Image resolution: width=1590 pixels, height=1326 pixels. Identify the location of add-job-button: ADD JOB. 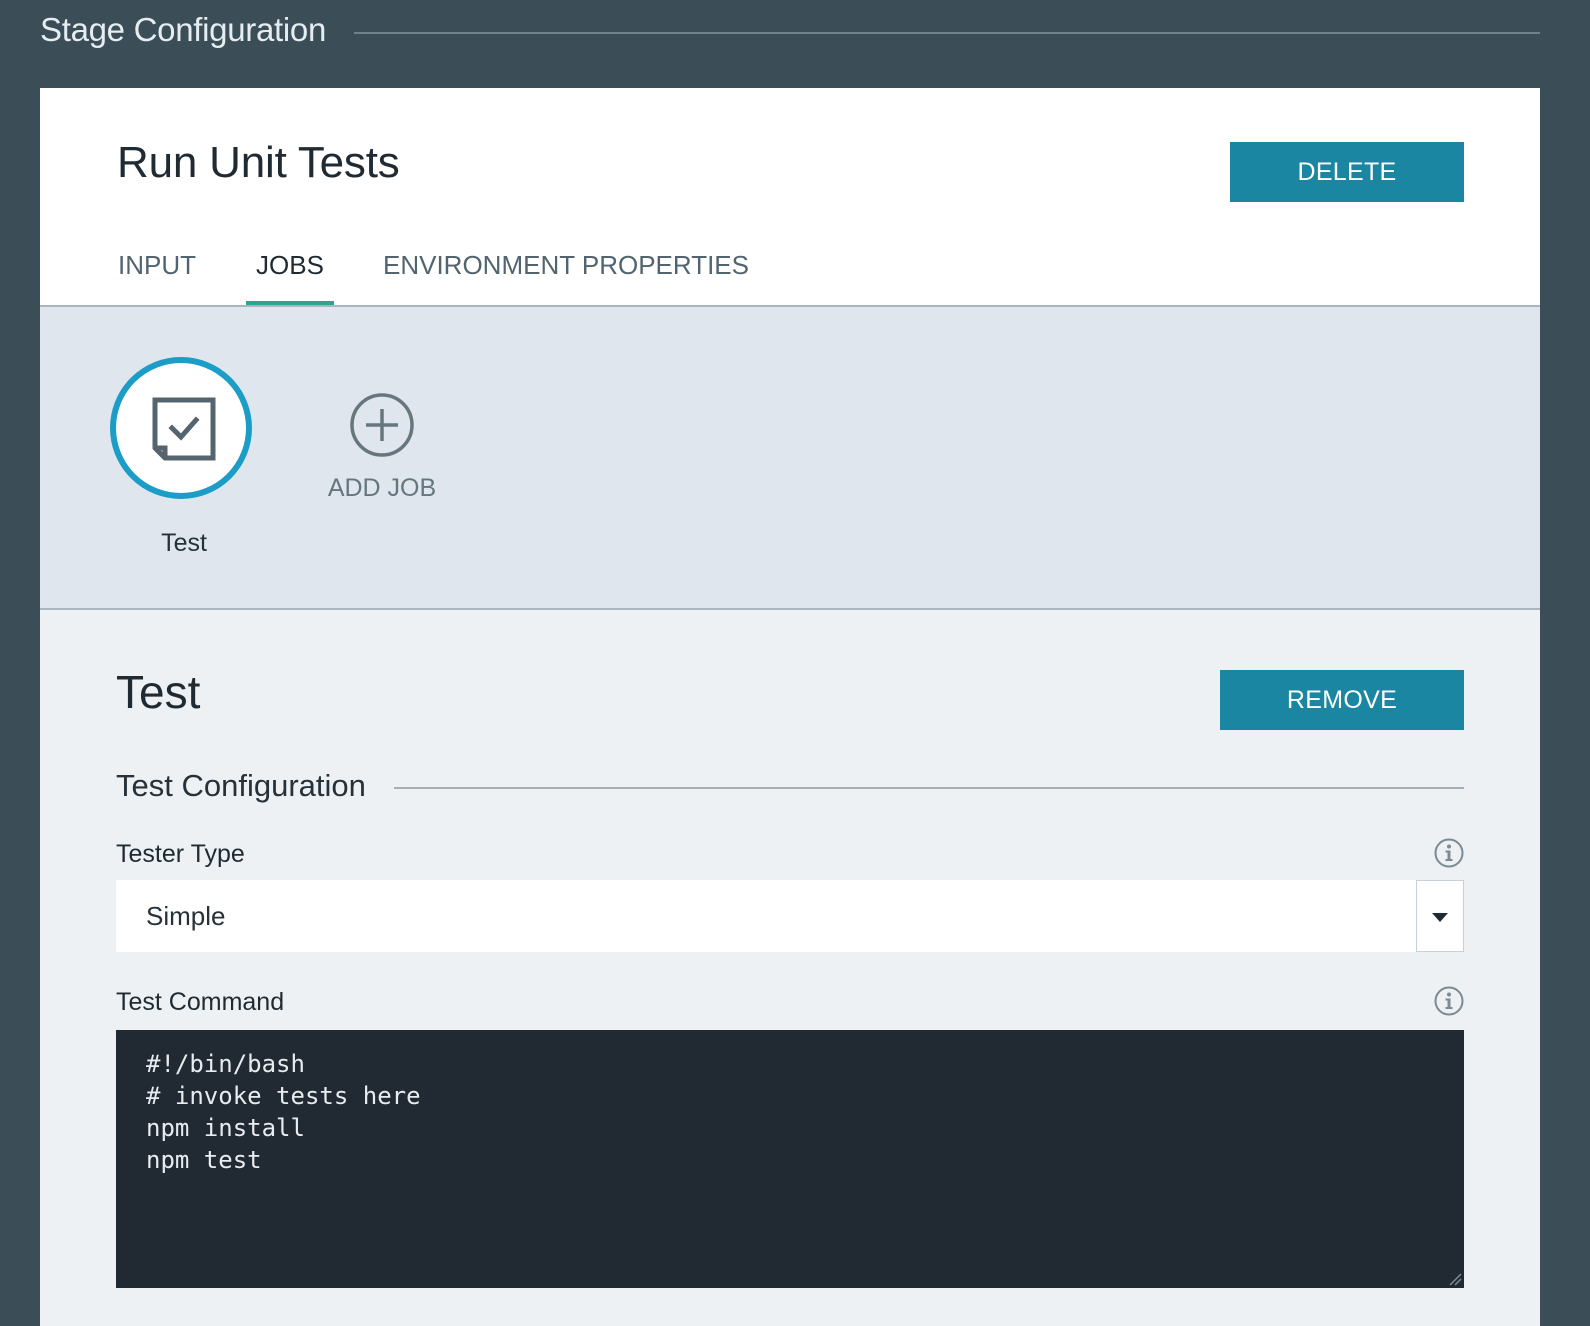
(382, 447).